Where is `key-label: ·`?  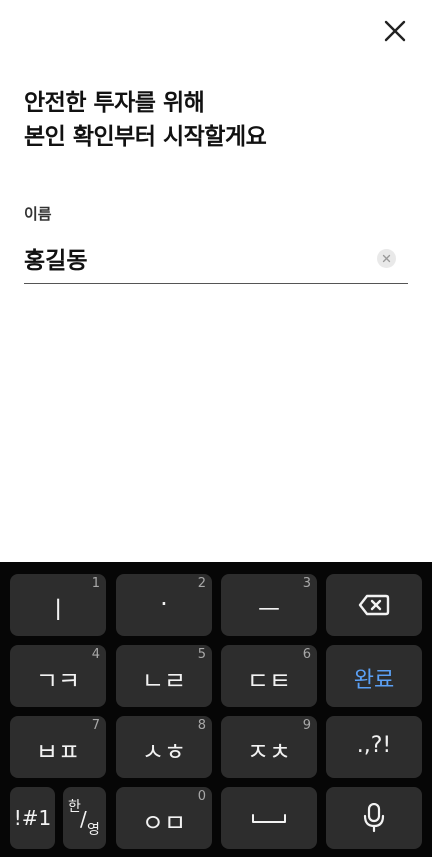 key-label: · is located at coordinates (164, 604).